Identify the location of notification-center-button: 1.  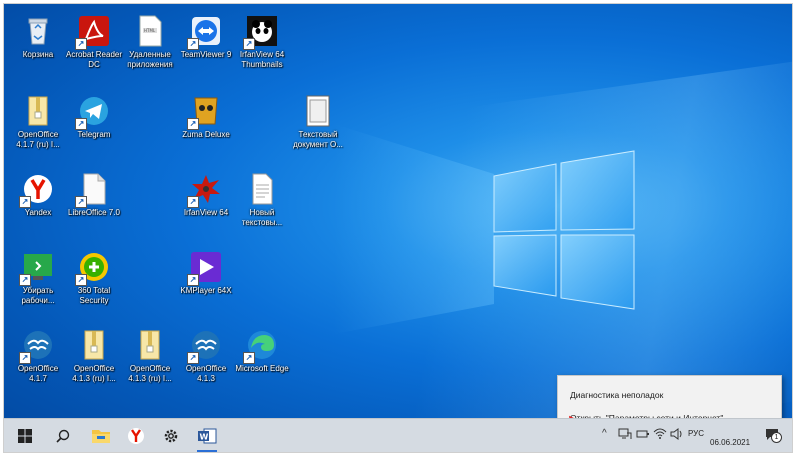
(773, 434).